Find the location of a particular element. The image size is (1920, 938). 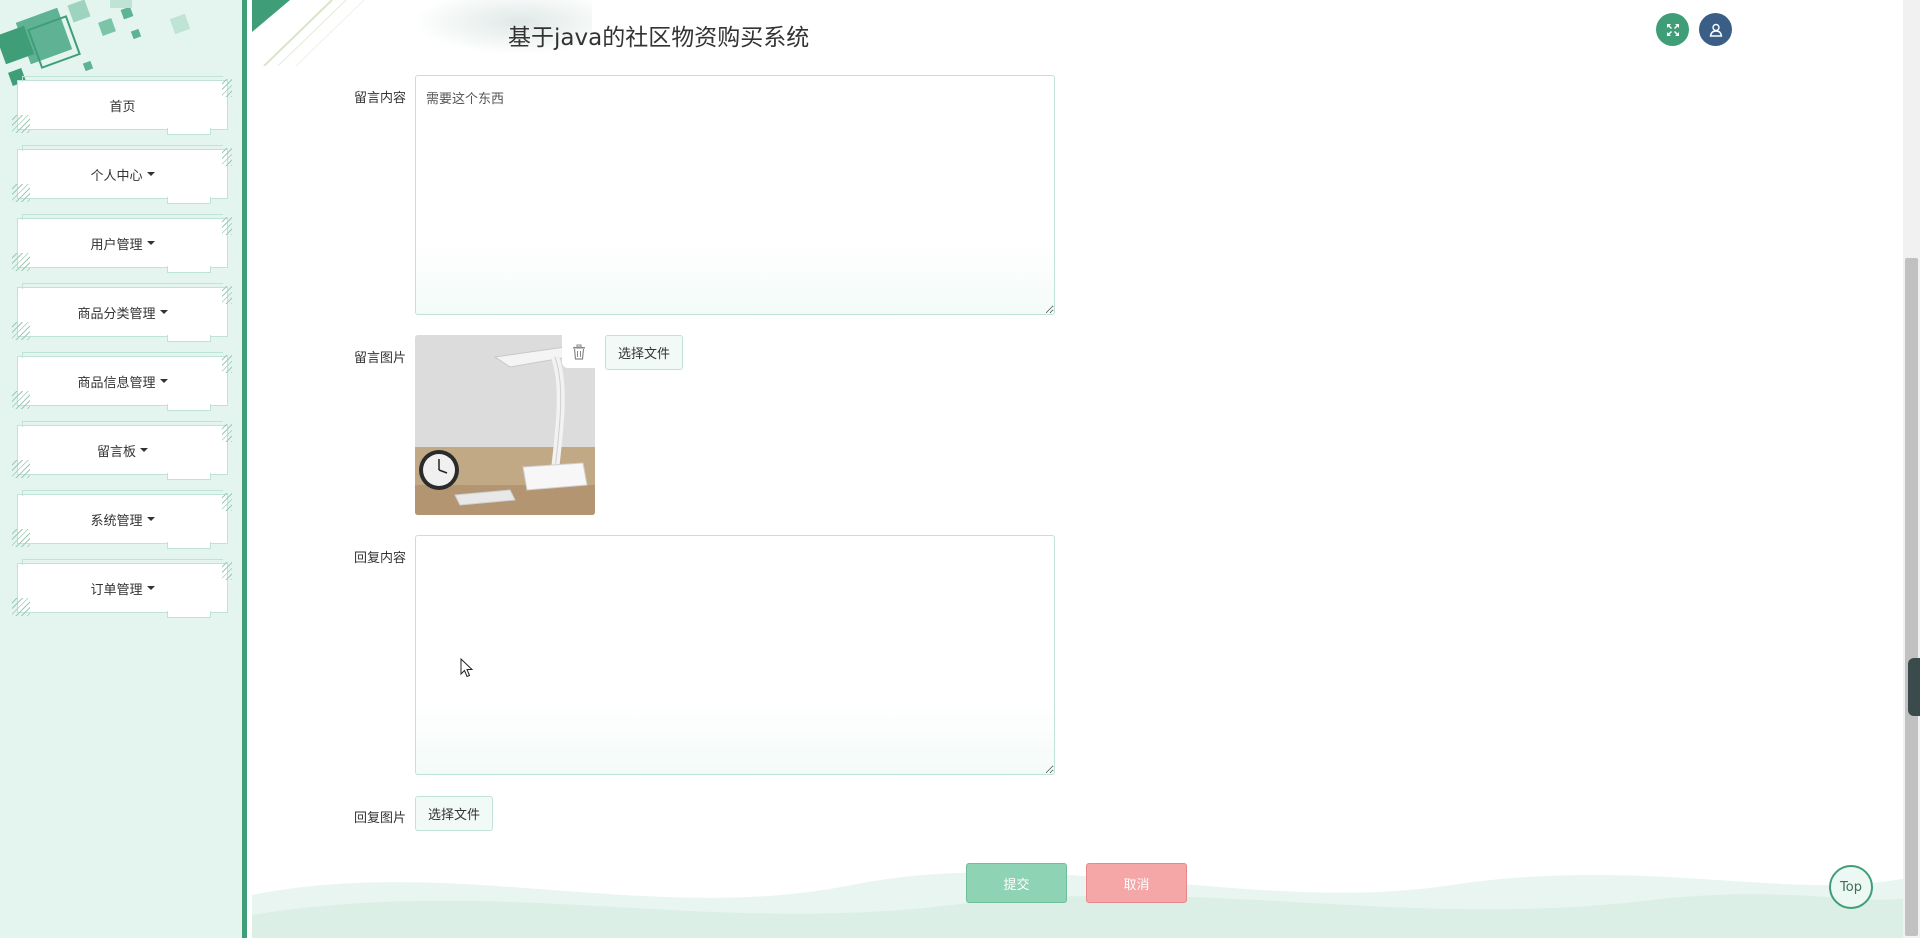

top-header: 基于java的社区物资购买系统 is located at coordinates (1086, 33).